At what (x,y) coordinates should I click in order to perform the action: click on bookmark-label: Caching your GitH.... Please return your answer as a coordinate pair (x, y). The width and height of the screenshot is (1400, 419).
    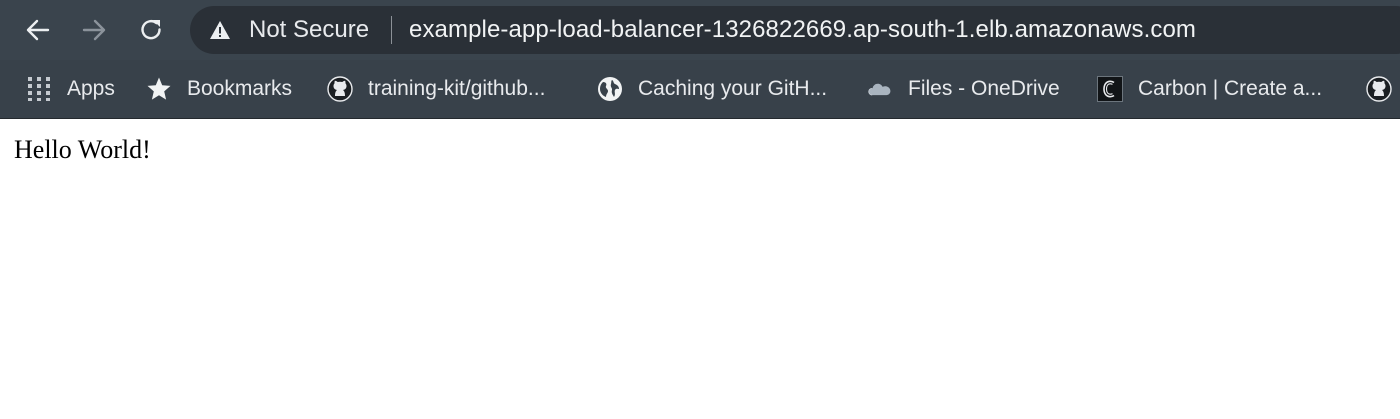
    Looking at the image, I should click on (733, 88).